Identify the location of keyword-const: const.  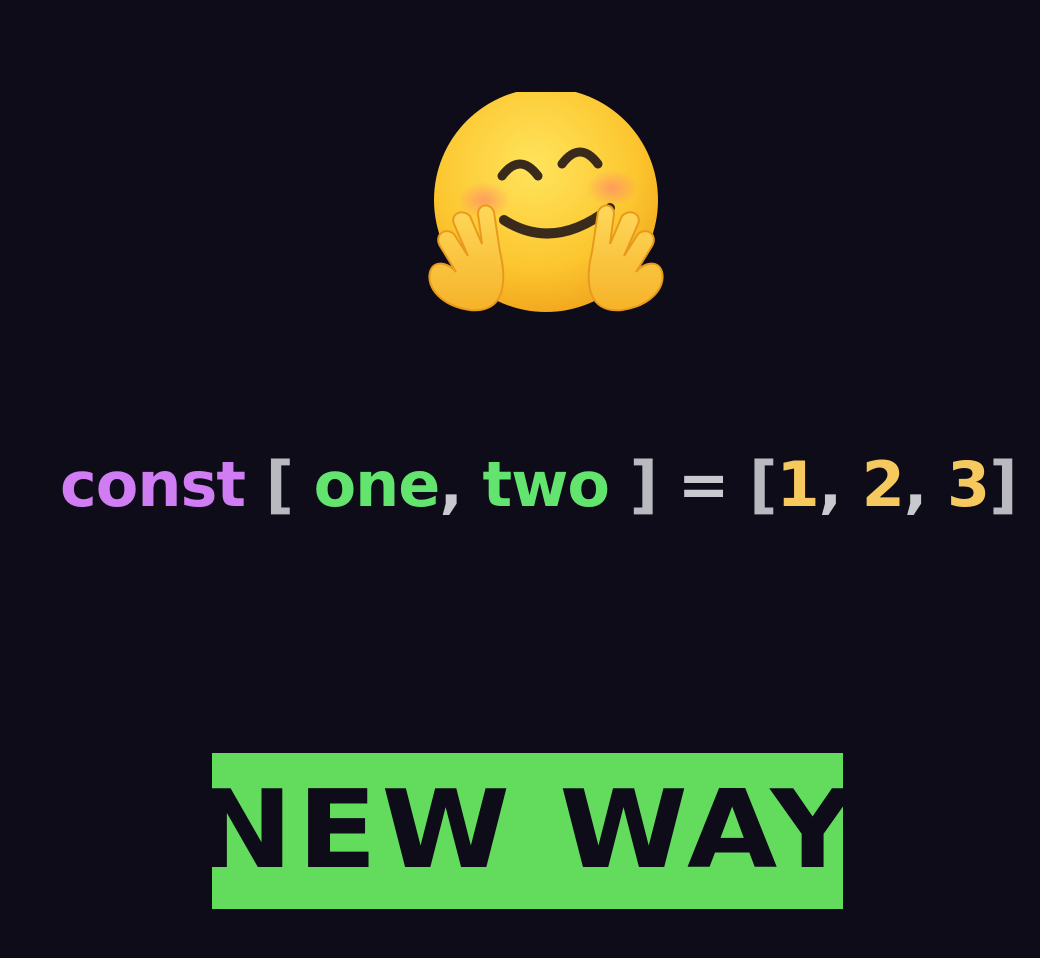
(153, 484).